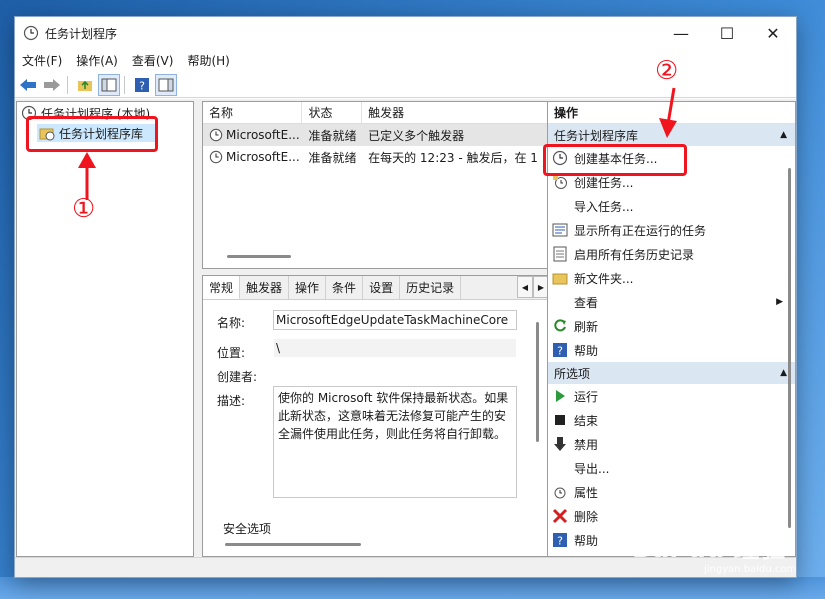 The width and height of the screenshot is (825, 599). What do you see at coordinates (586, 492) in the screenshot?
I see `action-label: 属性` at bounding box center [586, 492].